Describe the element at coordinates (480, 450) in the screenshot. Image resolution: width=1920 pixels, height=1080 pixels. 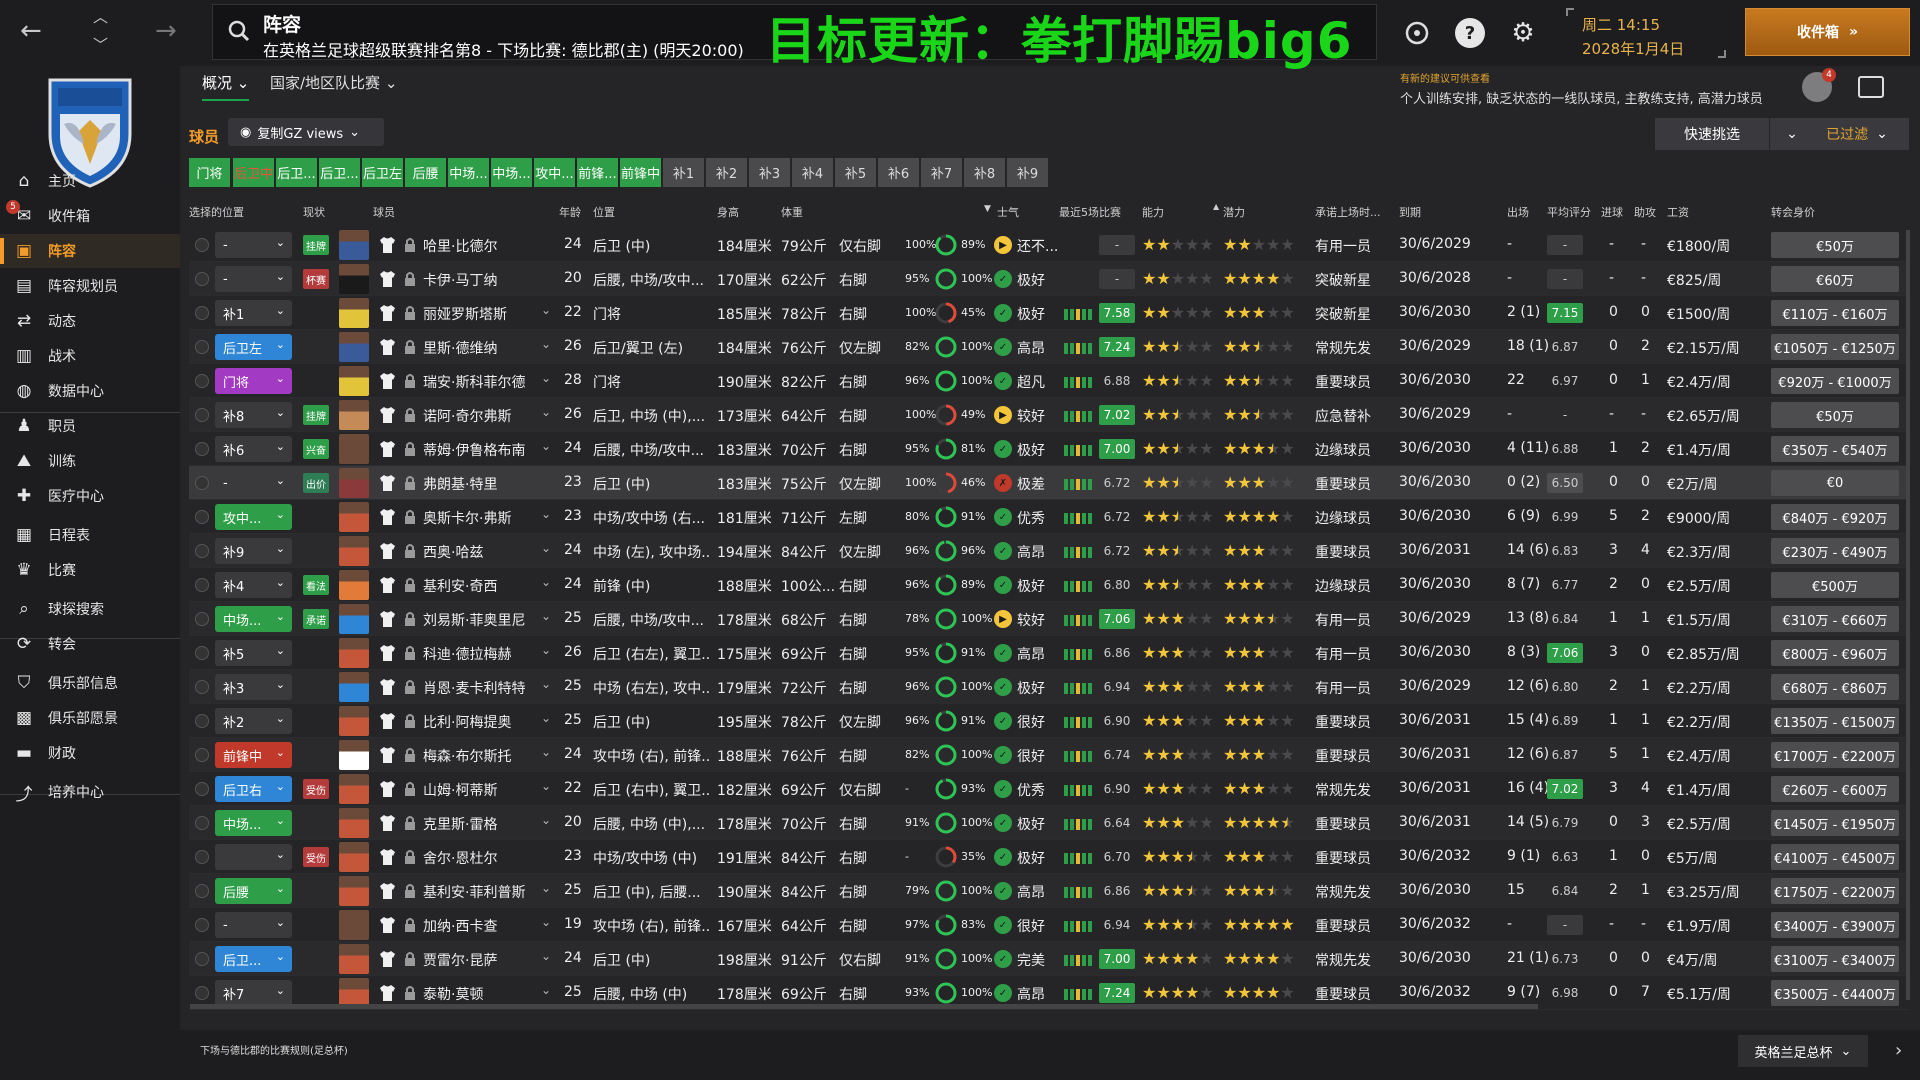
I see `player-name-link: 蒂姆·伊鲁格布南` at that location.